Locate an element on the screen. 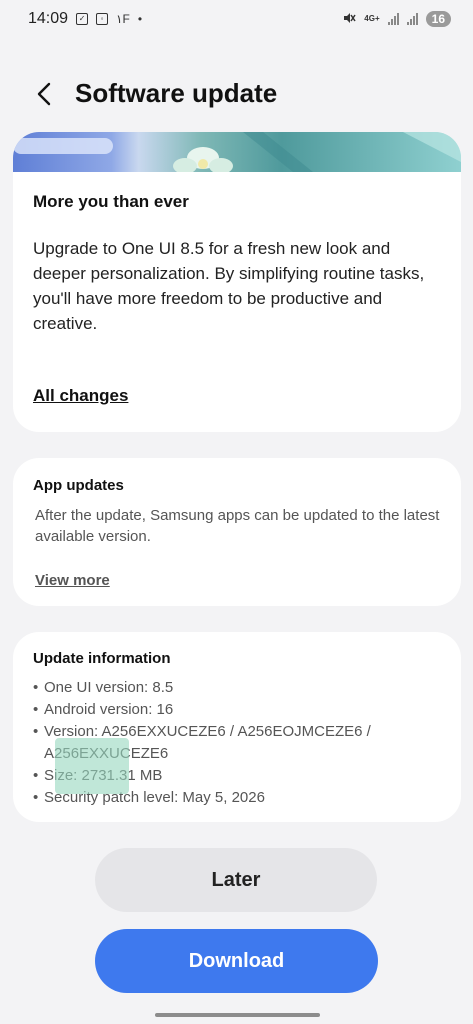 The height and width of the screenshot is (1024, 473). signal-icon is located at coordinates (393, 19).